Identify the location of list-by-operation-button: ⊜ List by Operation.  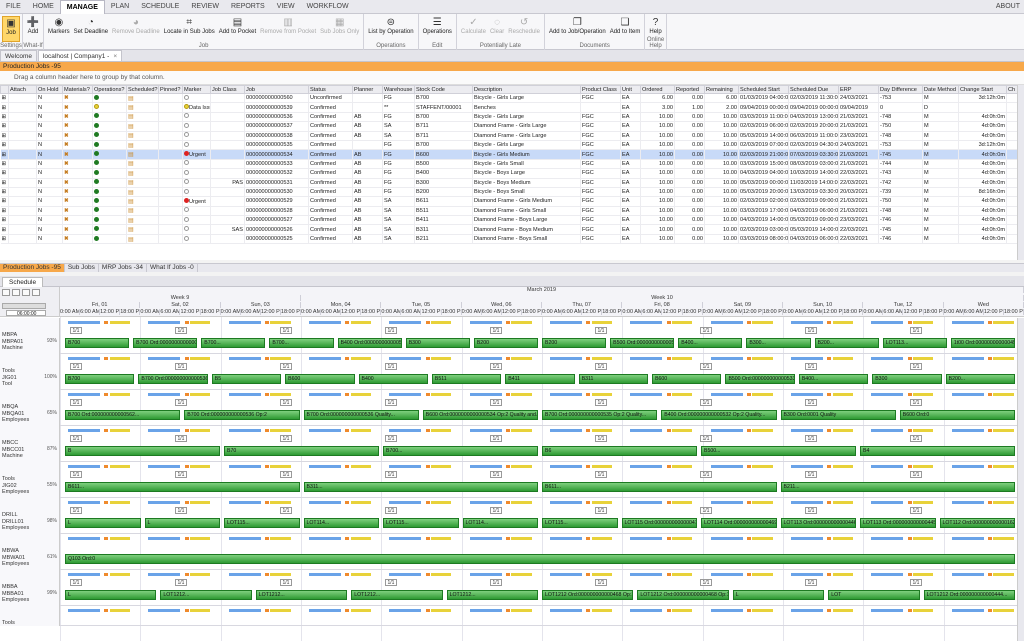
(390, 29).